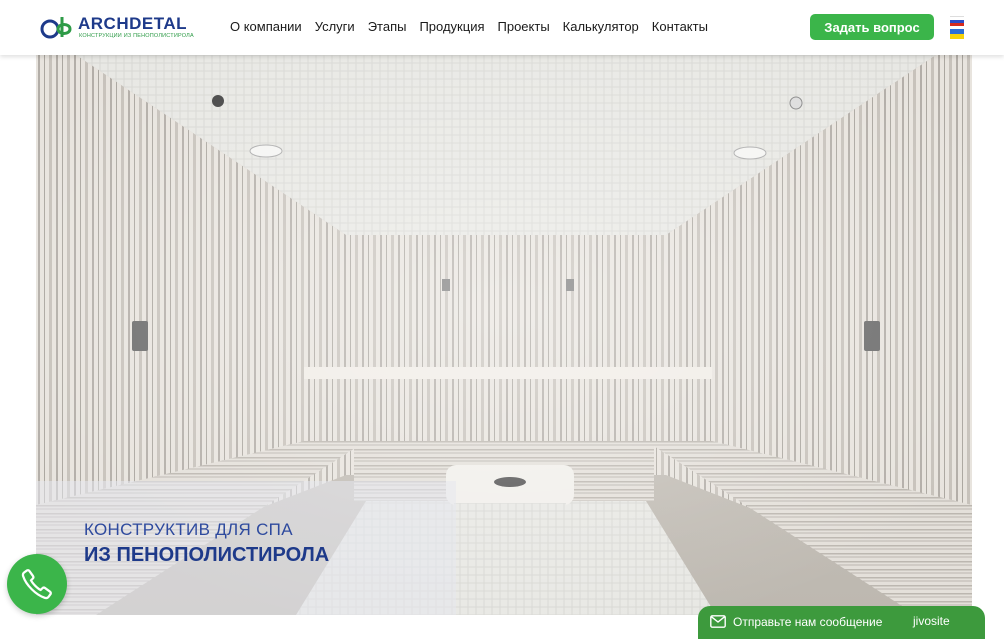 The image size is (1004, 639). I want to click on phone-icon, so click(36, 584).